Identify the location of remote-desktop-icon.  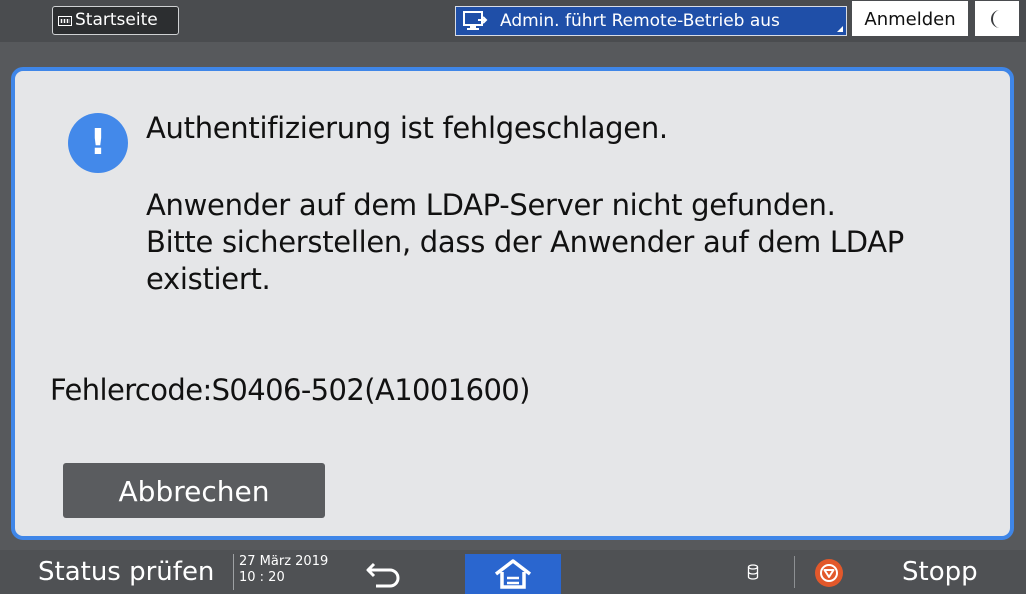
(475, 20).